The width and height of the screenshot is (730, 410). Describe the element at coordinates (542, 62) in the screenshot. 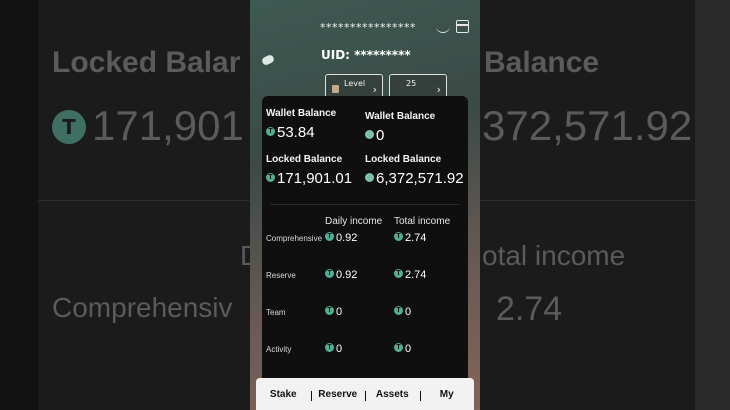

I see `backdrop-locked-label-right: Balance` at that location.